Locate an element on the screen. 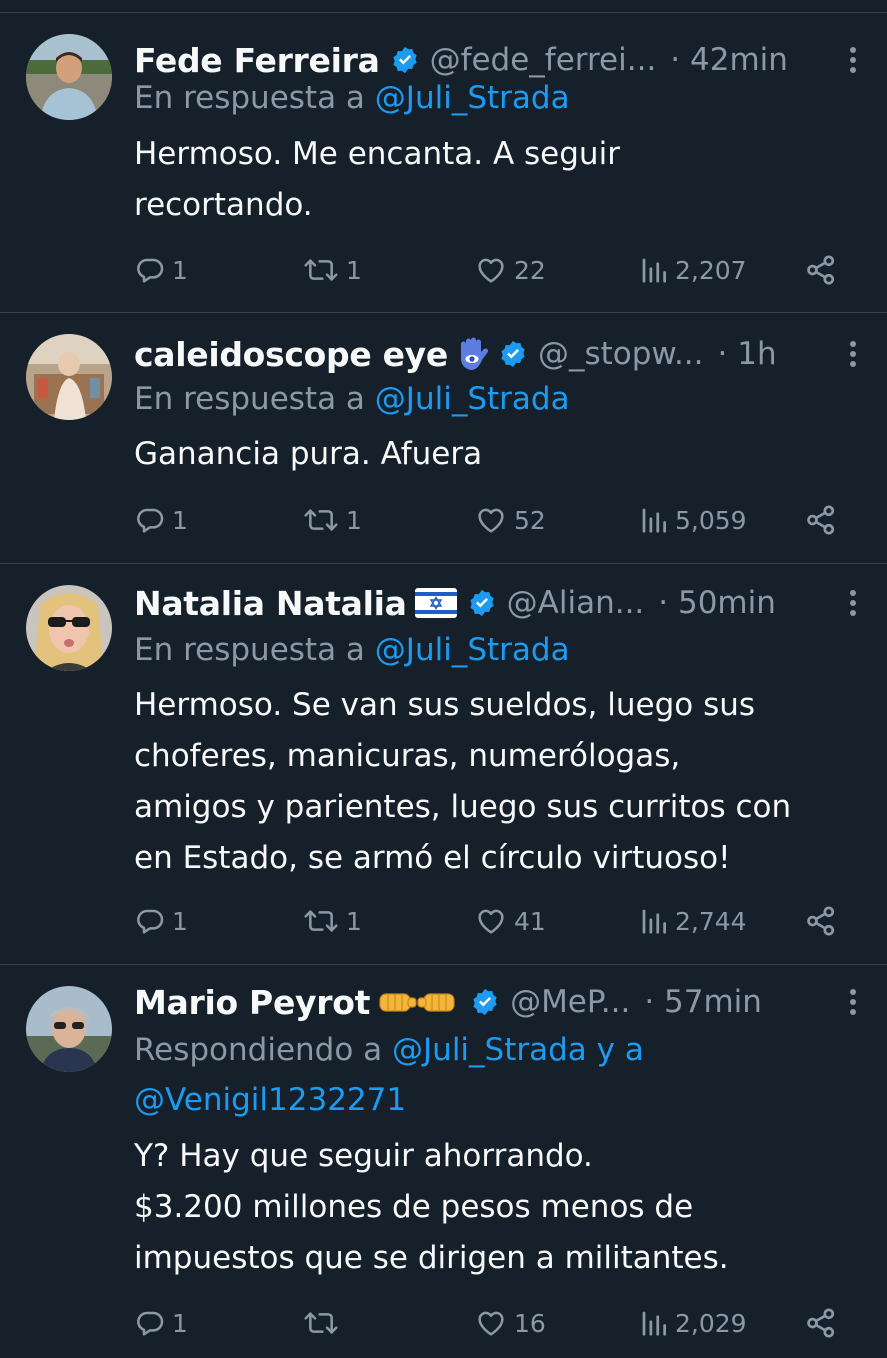 This screenshot has width=887, height=1358. like-button: 52 is located at coordinates (510, 520).